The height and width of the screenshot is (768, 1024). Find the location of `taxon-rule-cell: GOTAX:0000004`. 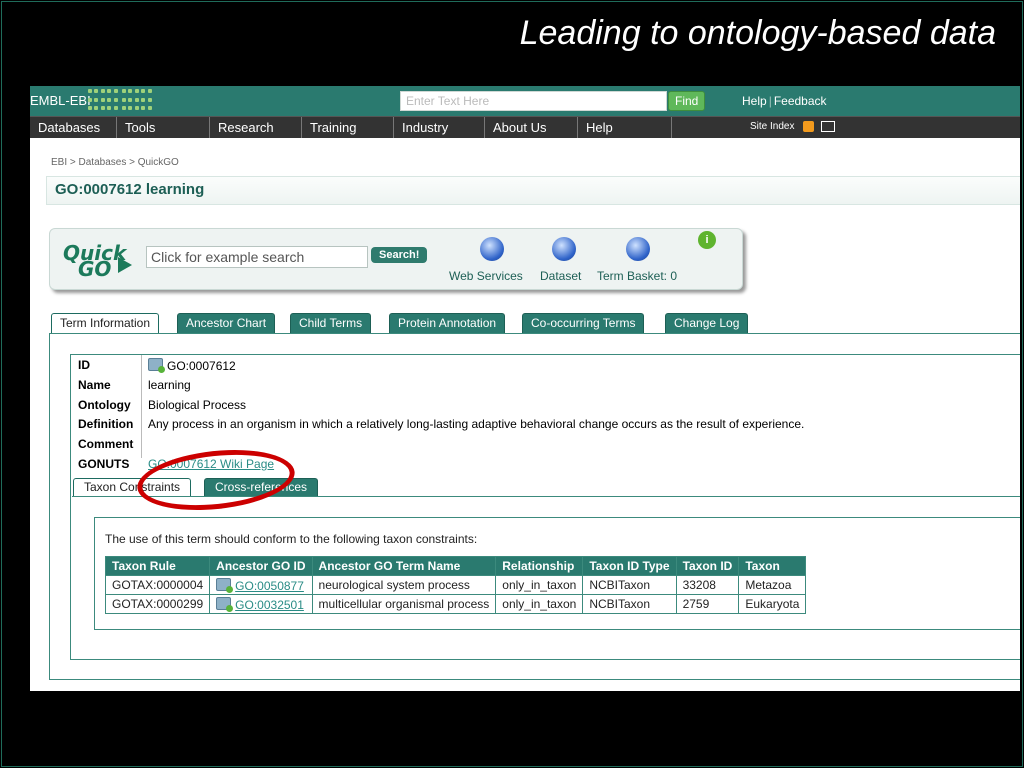

taxon-rule-cell: GOTAX:0000004 is located at coordinates (157, 585).